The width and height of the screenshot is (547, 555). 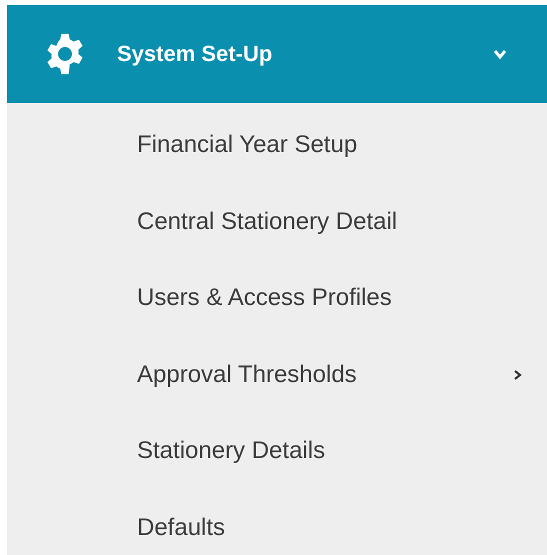 I want to click on submenu-item: Defaults, so click(x=330, y=528).